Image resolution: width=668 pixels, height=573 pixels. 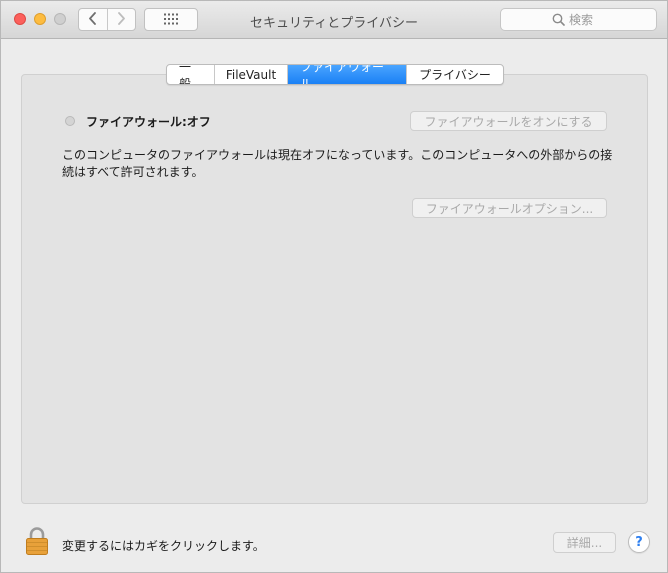 What do you see at coordinates (191, 74) in the screenshot?
I see `tab-general: 一般` at bounding box center [191, 74].